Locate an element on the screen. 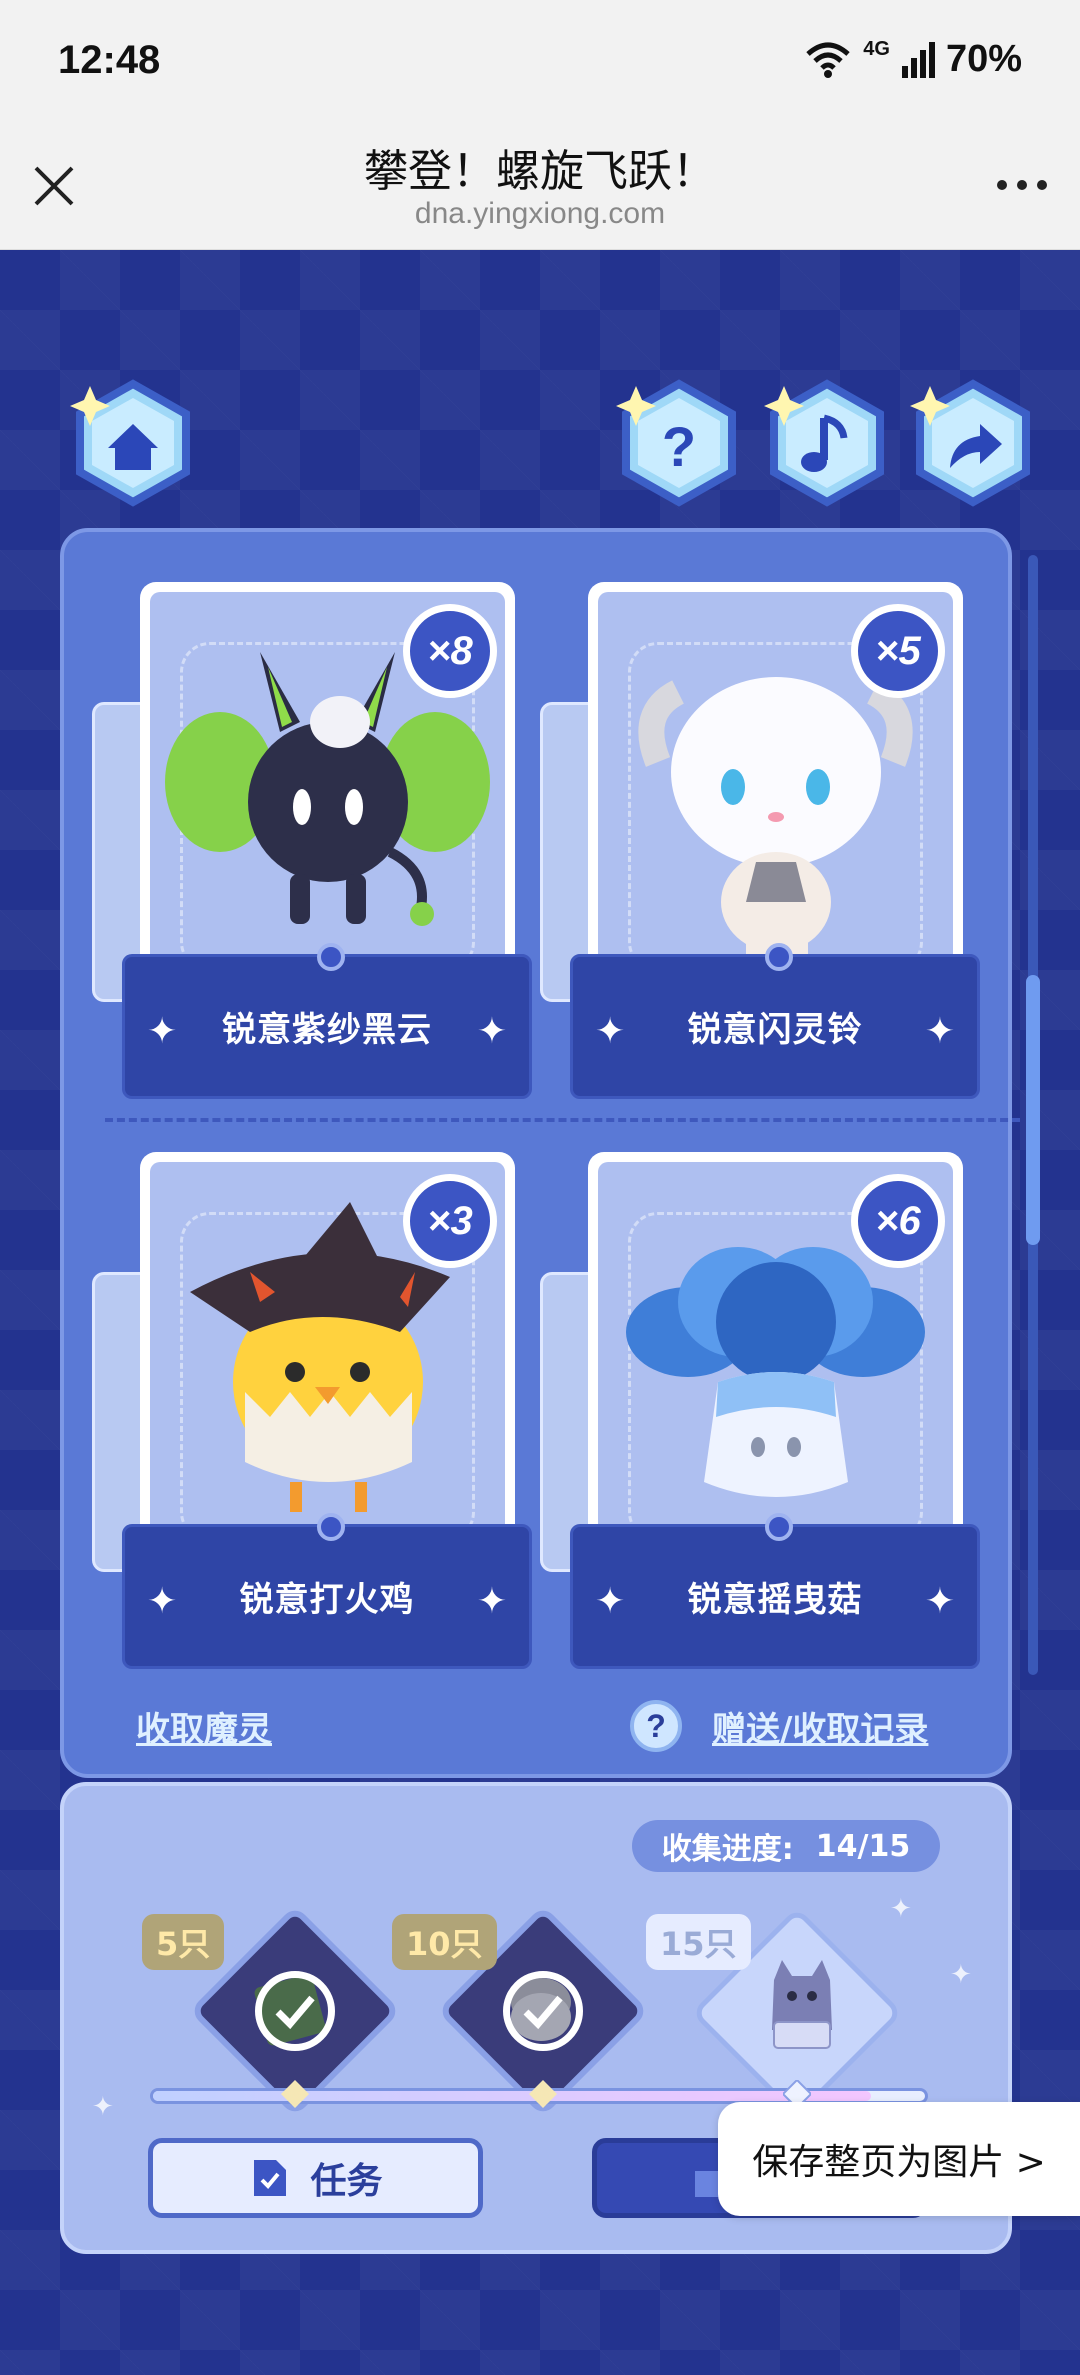 Image resolution: width=1080 pixels, height=2375 pixels. card-3: ×3 ✦ 锐意打火鸡 ✦ is located at coordinates (312, 1412).